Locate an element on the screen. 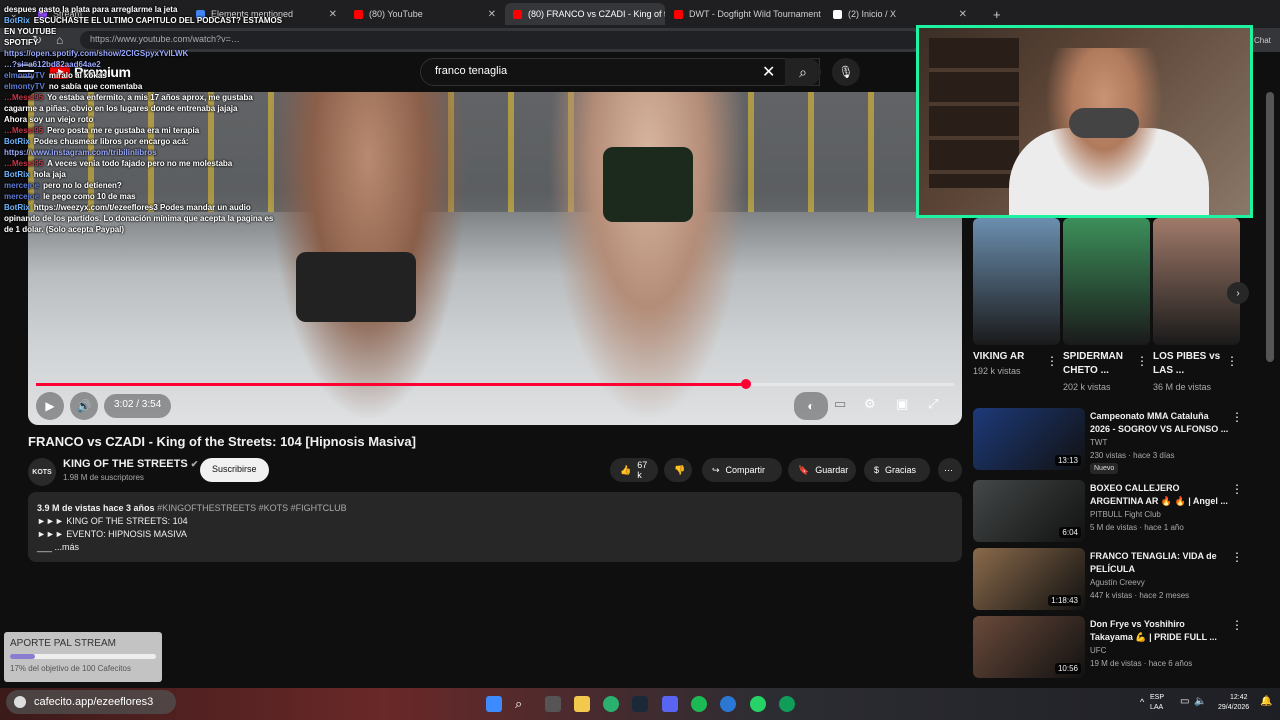 The image size is (1280, 720). network-icon: ▭ is located at coordinates (1184, 701).